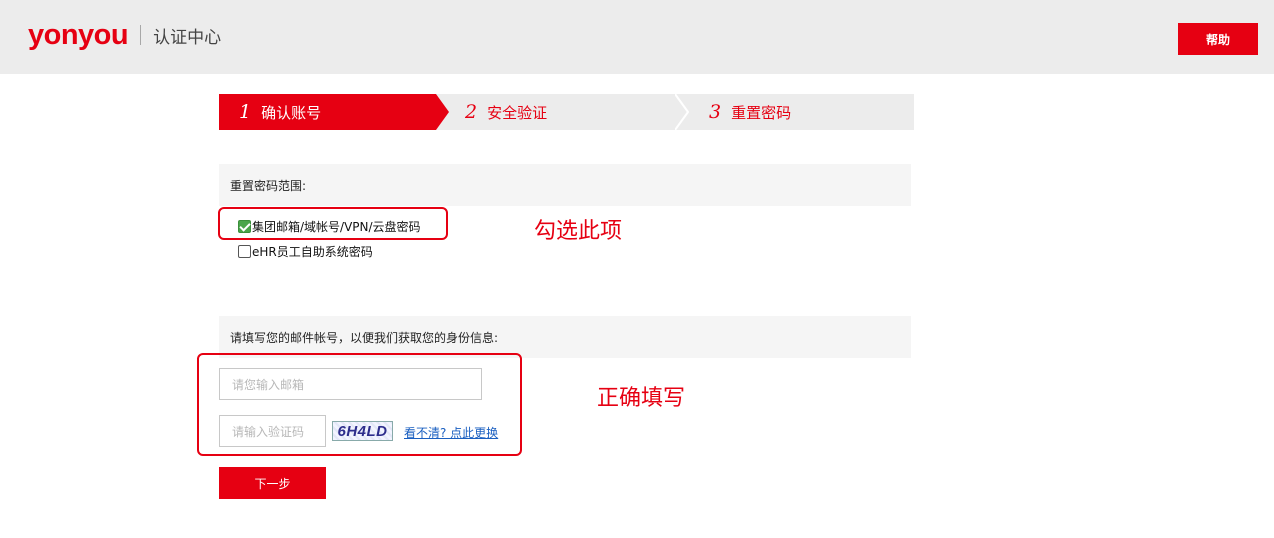  Describe the element at coordinates (565, 337) in the screenshot. I see `account-info-heading: 请填写您的邮件帐号，以便我们获取您的身份信息:` at that location.